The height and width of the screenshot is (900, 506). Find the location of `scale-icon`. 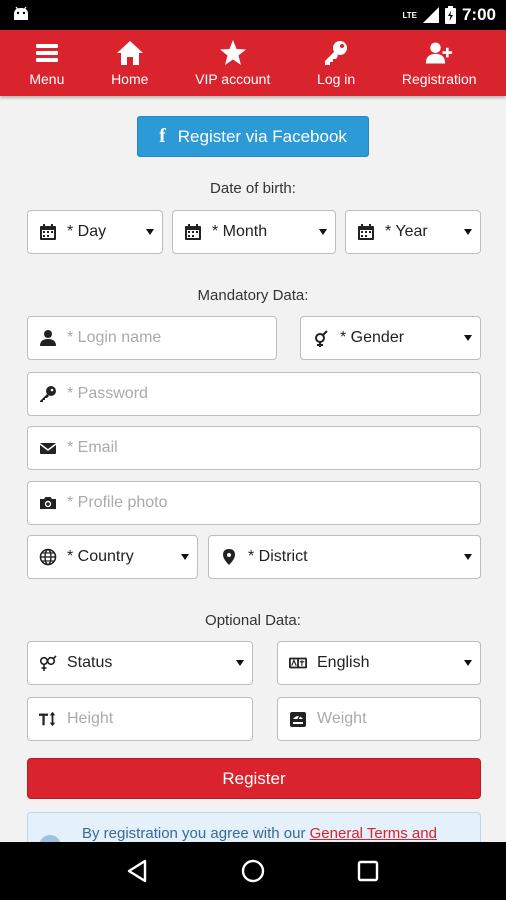

scale-icon is located at coordinates (298, 719).